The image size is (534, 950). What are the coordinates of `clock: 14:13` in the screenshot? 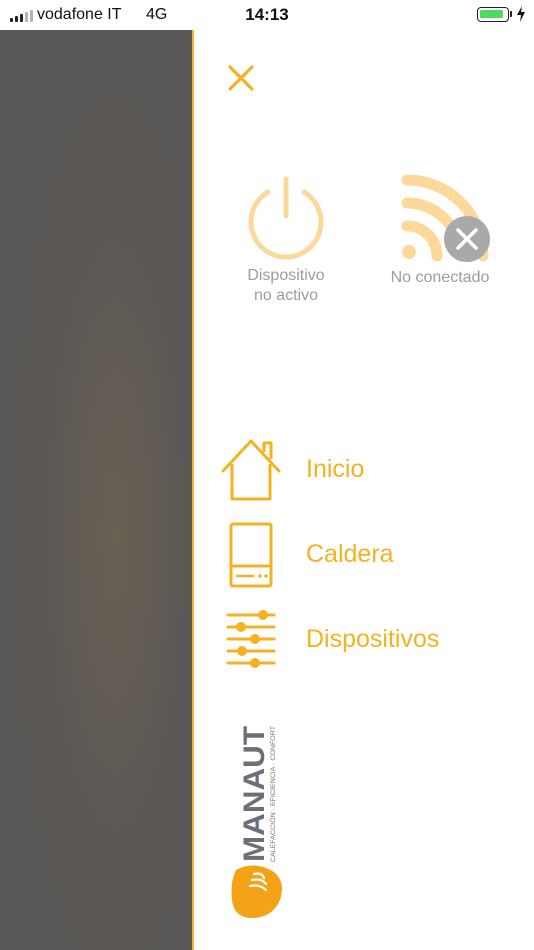 It's located at (267, 14).